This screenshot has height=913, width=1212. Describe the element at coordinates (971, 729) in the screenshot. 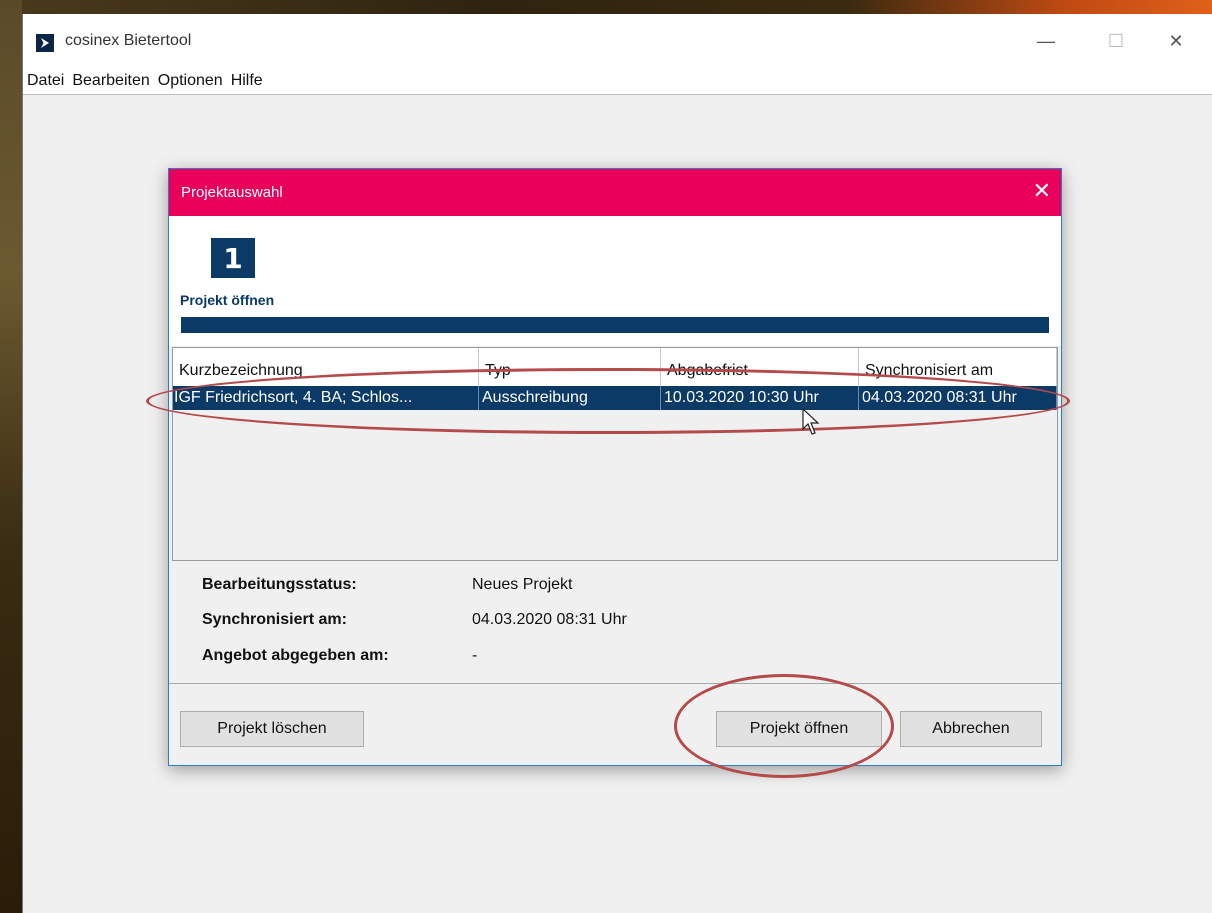

I see `cancel-button: Abbrechen` at that location.